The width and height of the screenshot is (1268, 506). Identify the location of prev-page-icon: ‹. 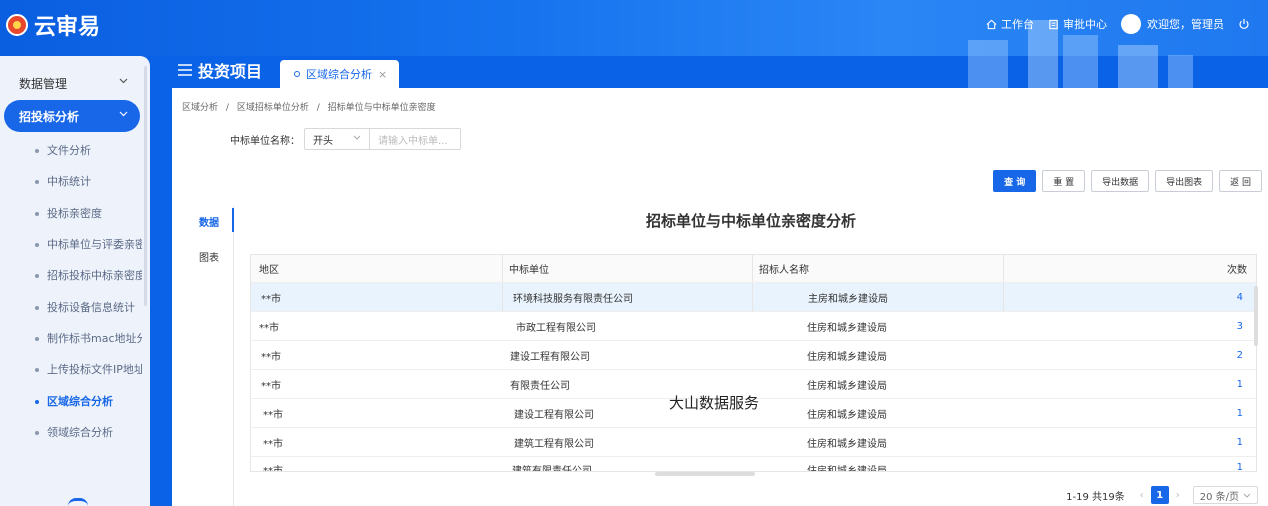
(1142, 495).